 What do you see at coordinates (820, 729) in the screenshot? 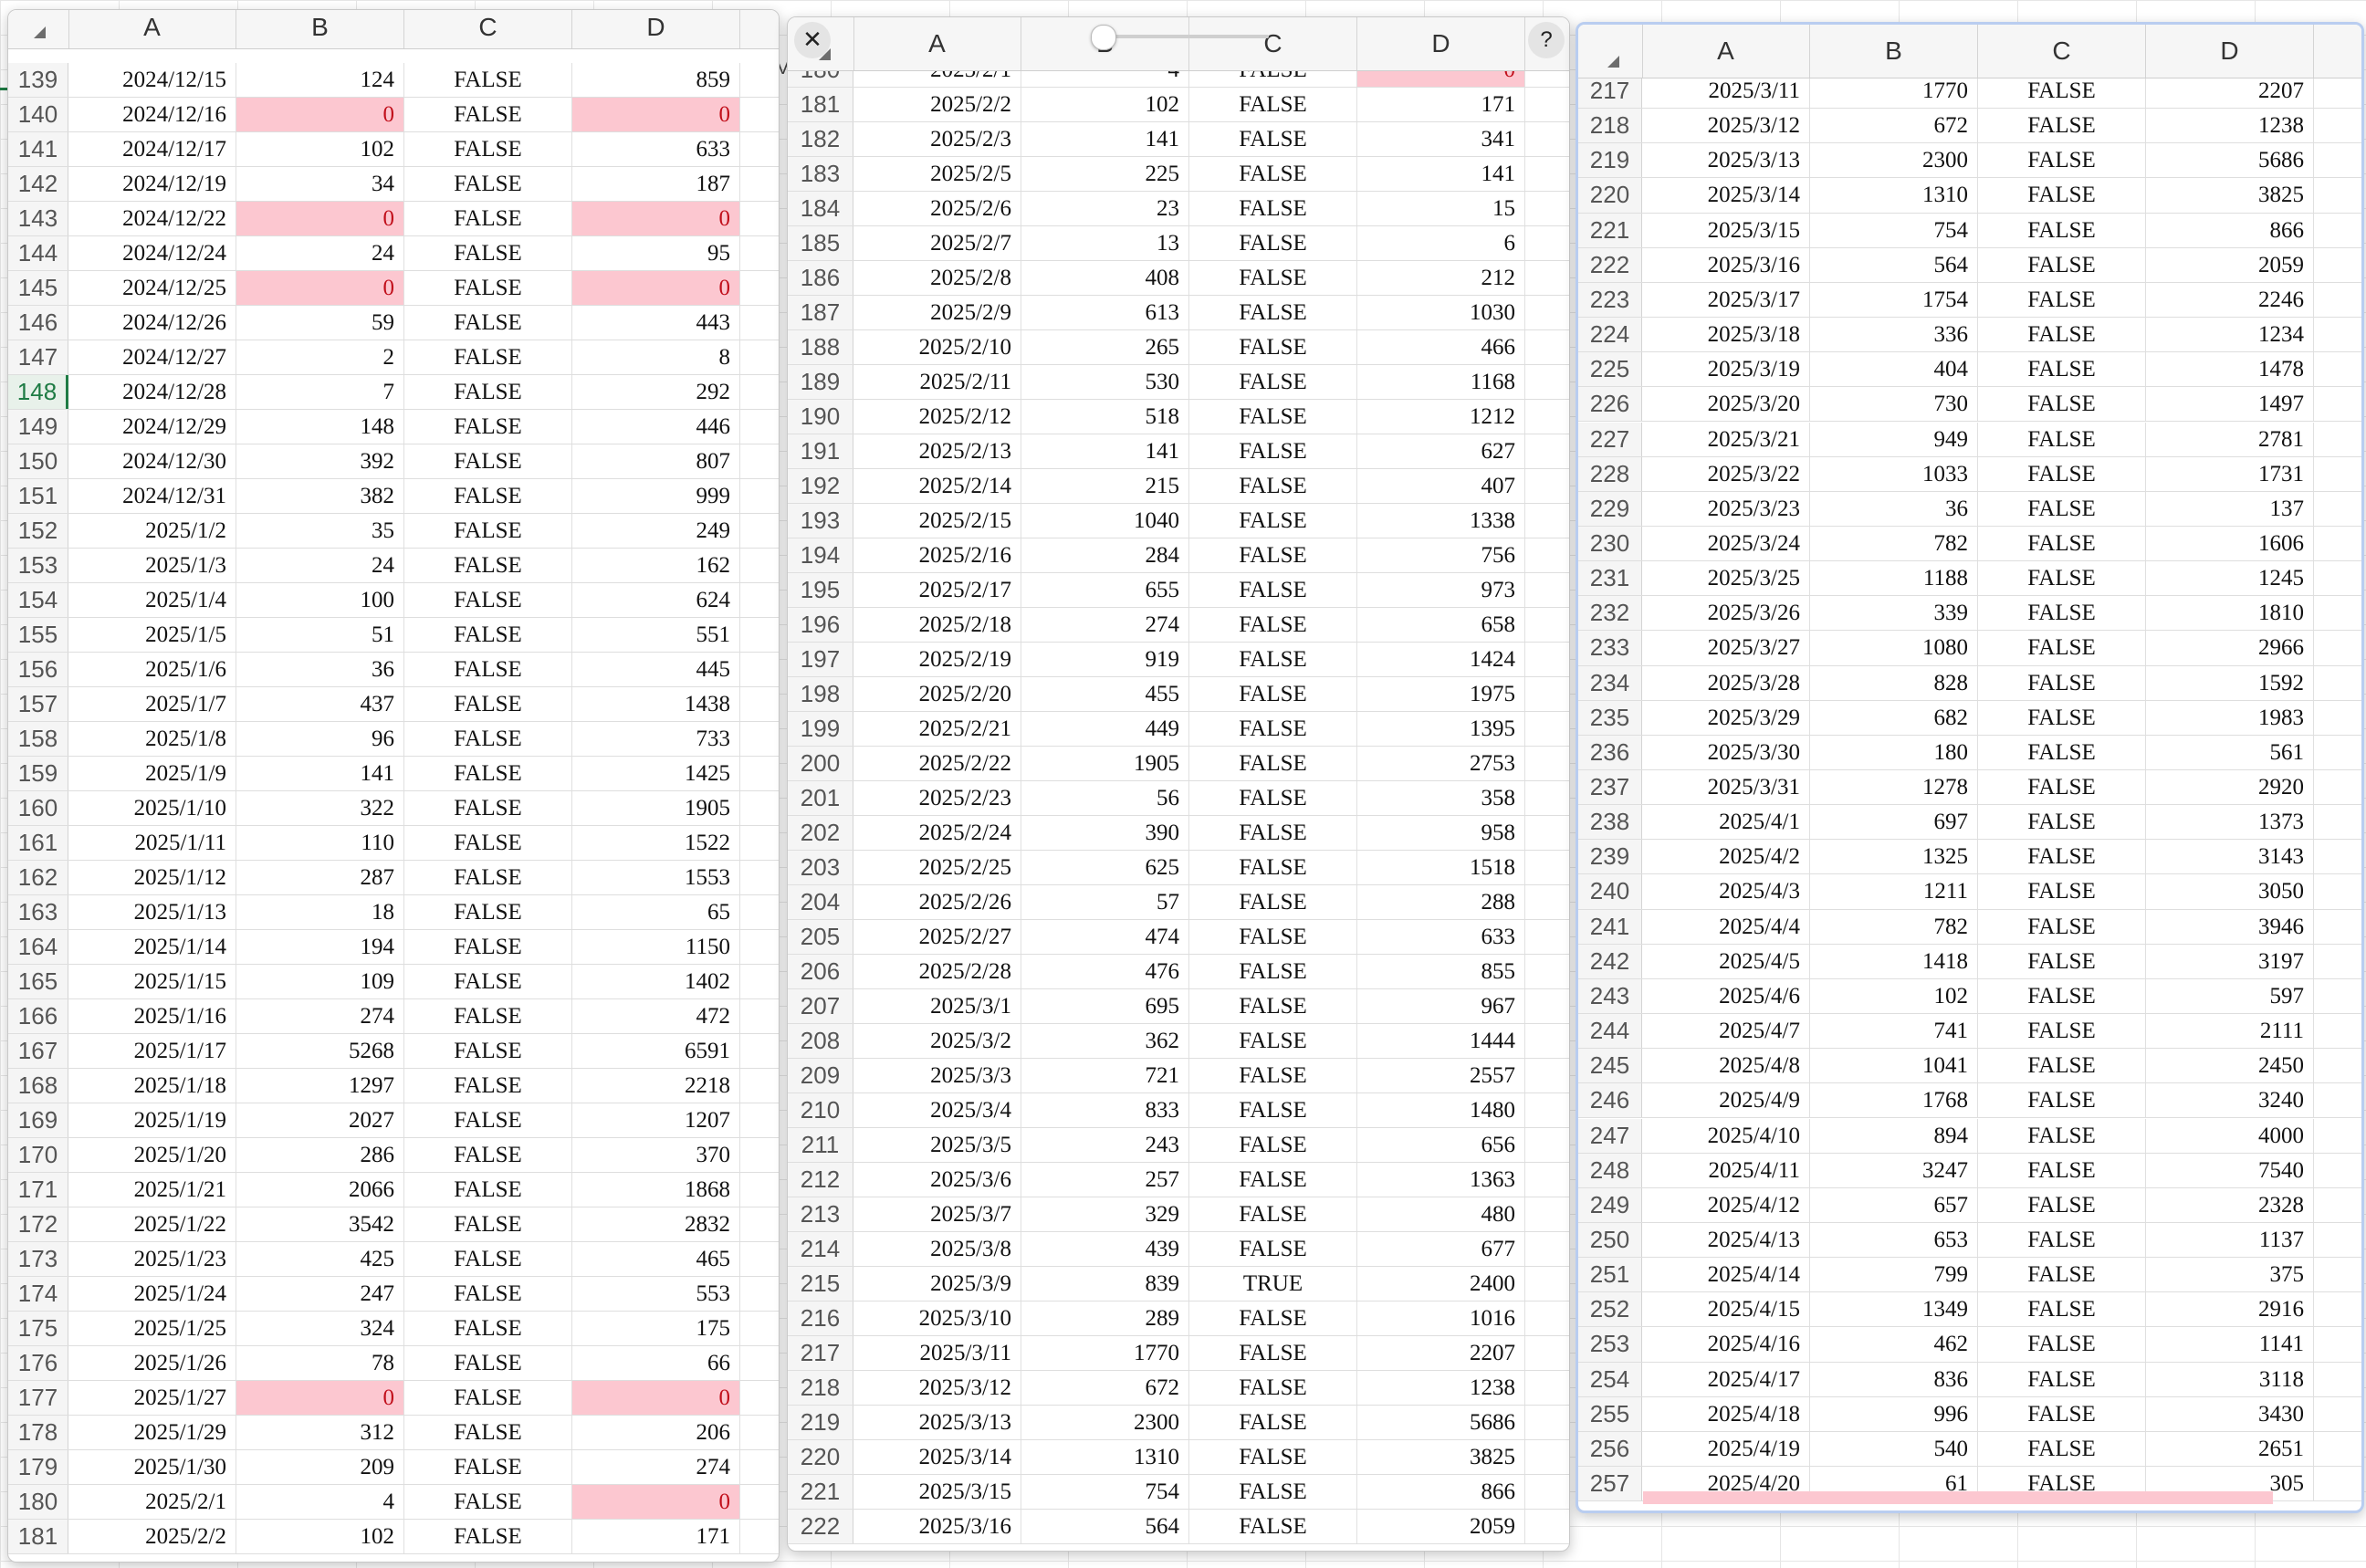
I see `row-number: 199` at bounding box center [820, 729].